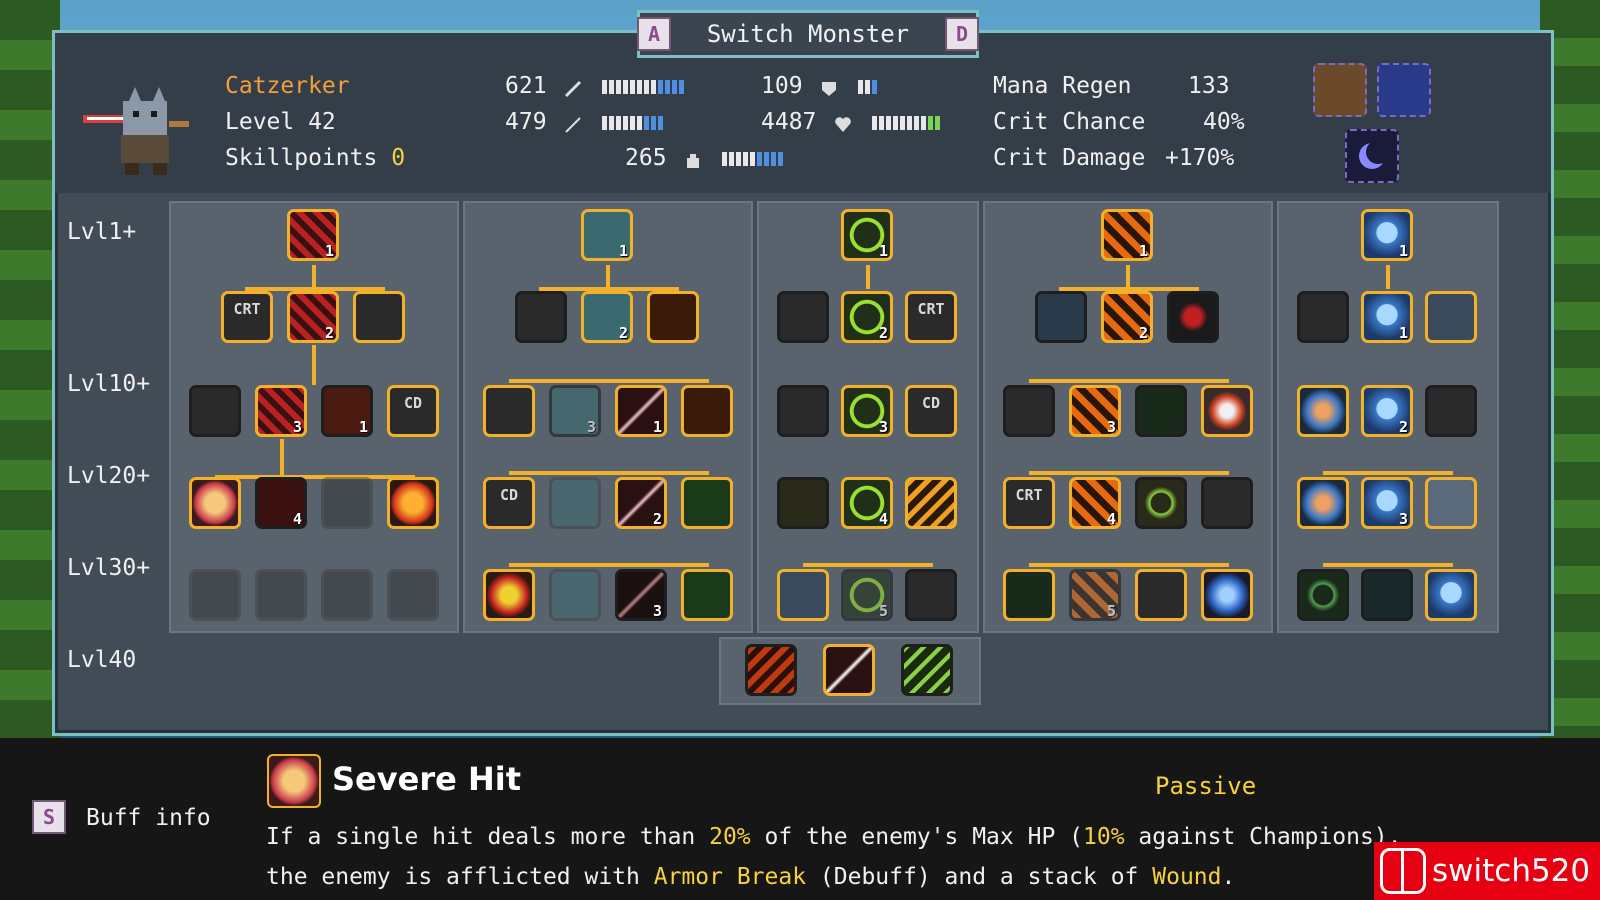  Describe the element at coordinates (347, 503) in the screenshot. I see `locked-skill-icon` at that location.